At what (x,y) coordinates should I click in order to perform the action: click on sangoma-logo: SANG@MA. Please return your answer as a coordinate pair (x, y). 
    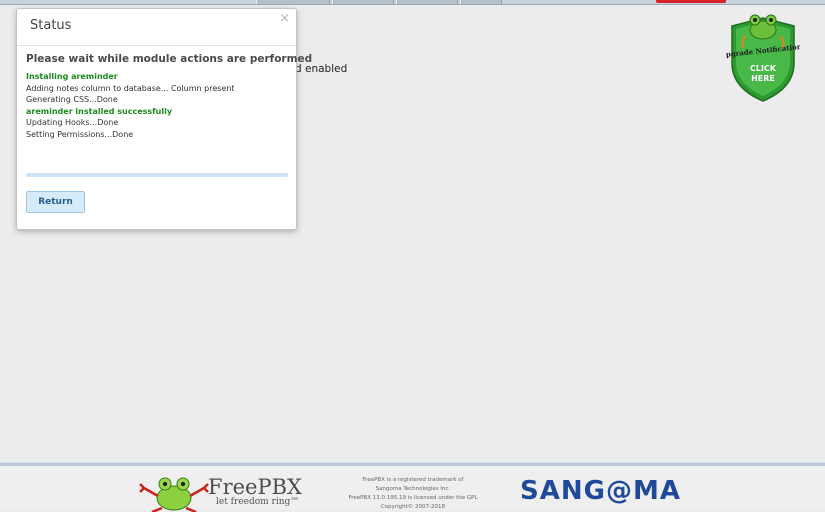
    Looking at the image, I should click on (600, 491).